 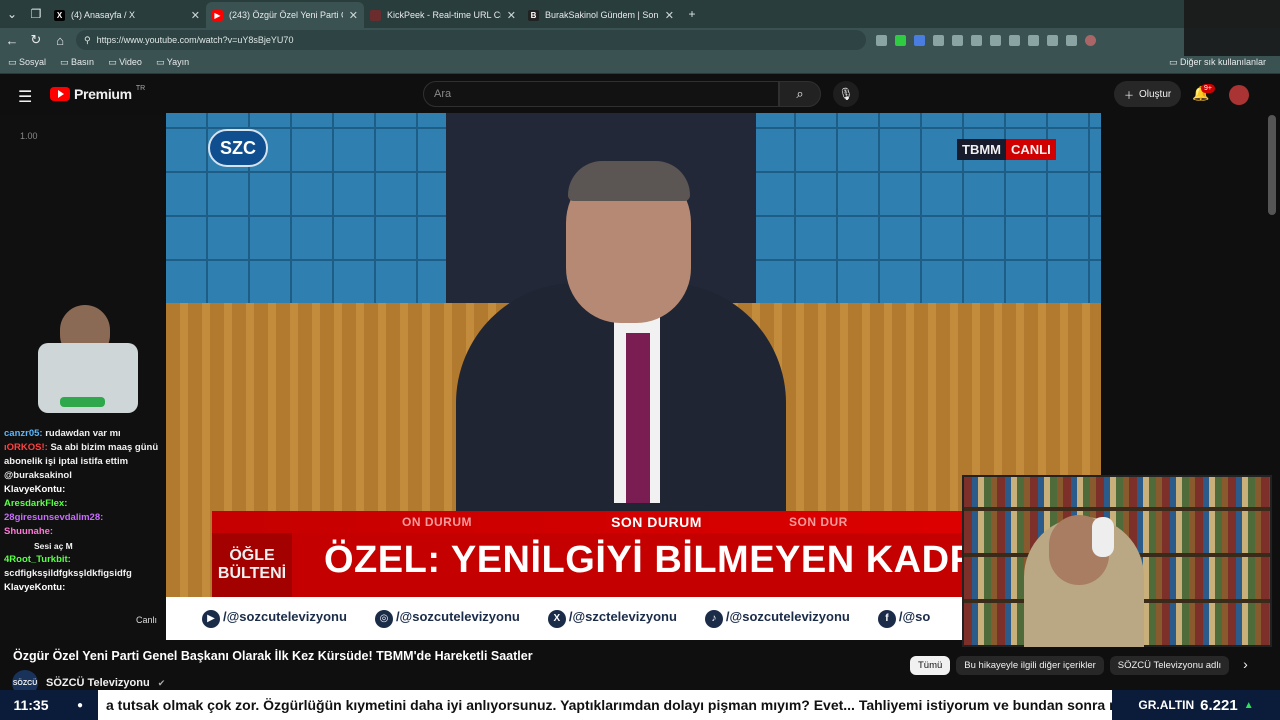 What do you see at coordinates (36, 40) in the screenshot?
I see `reload-icon: ↻` at bounding box center [36, 40].